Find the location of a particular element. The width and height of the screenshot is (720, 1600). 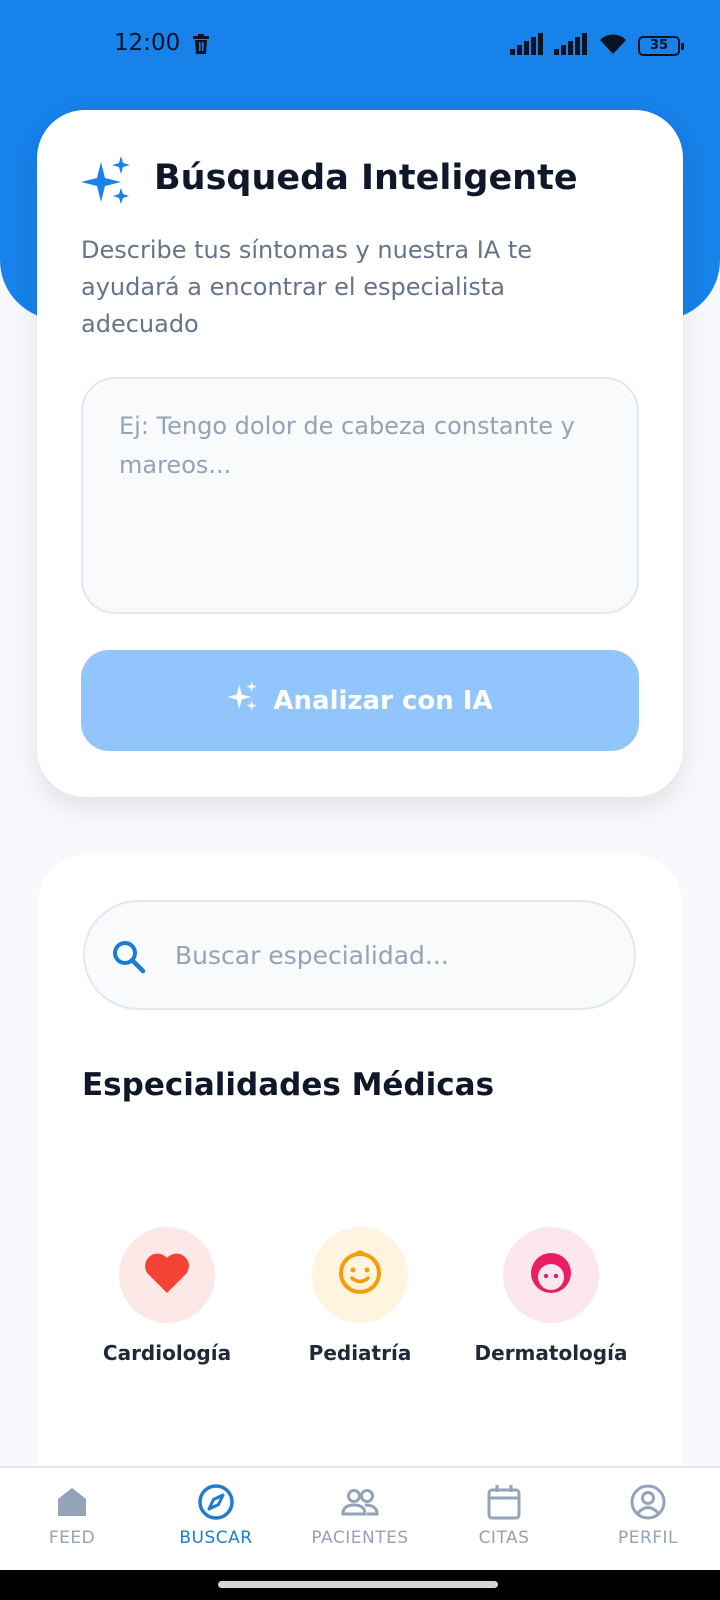

specialty-label: Dermatología is located at coordinates (551, 1353).